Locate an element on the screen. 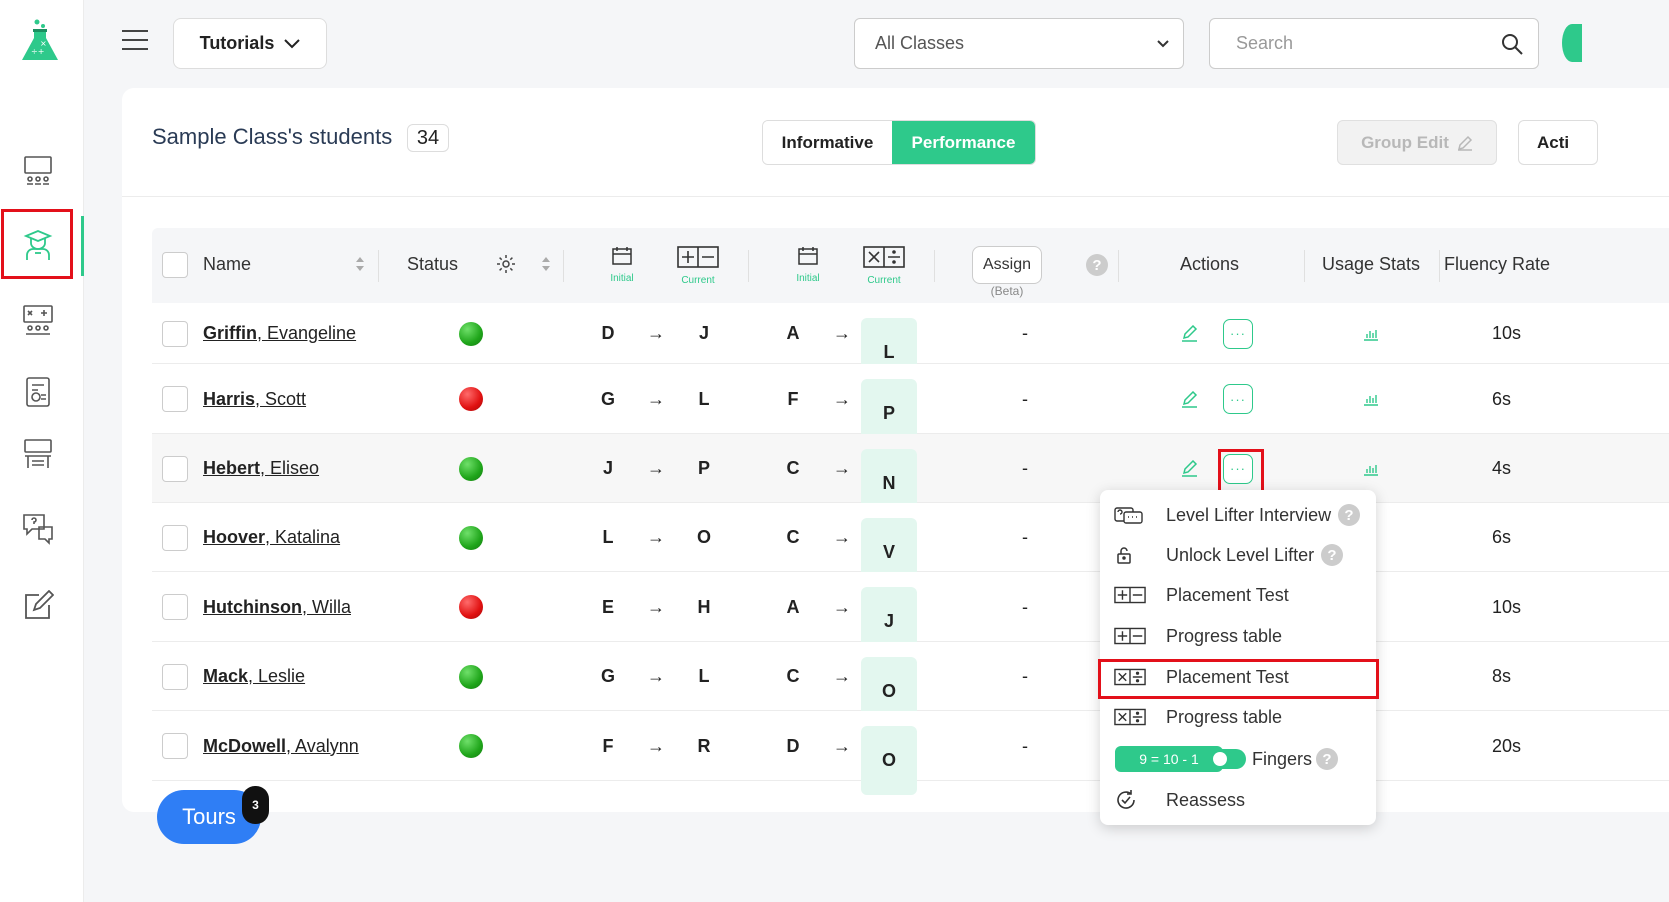 The image size is (1669, 902). menu-item-unlock-level-lifter: Unlock Level Lifter ? is located at coordinates (1238, 555).